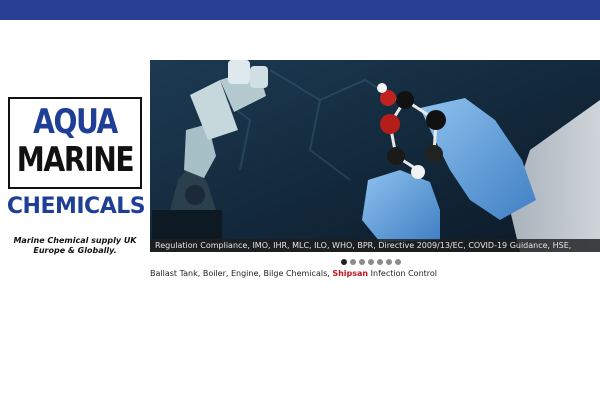 The image size is (600, 400). I want to click on logo-text-marine: MARINE, so click(75, 160).